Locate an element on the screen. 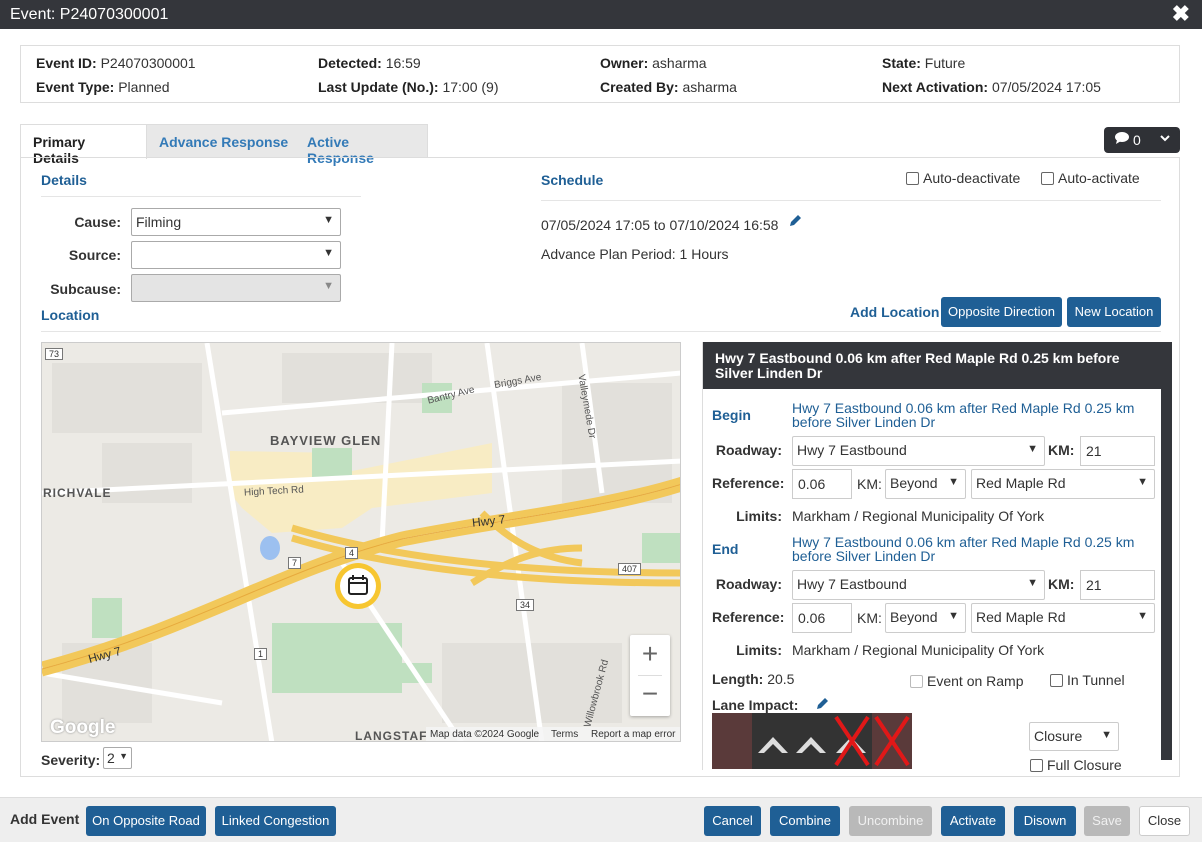  state: State: Future is located at coordinates (924, 63).